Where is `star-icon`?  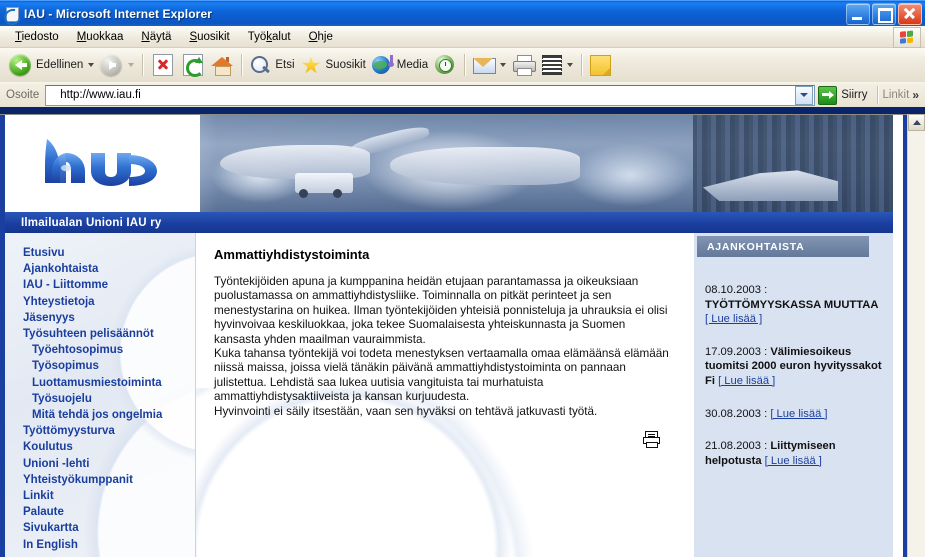 star-icon is located at coordinates (311, 65).